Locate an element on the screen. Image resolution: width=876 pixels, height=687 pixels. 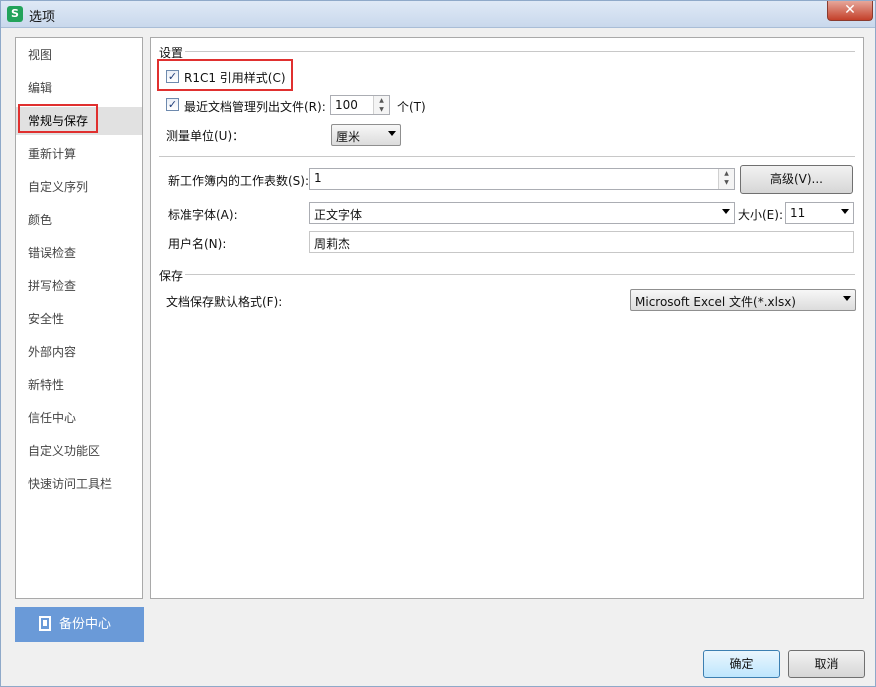
sidebar-item-new-features: 新特性 is located at coordinates (79, 385).